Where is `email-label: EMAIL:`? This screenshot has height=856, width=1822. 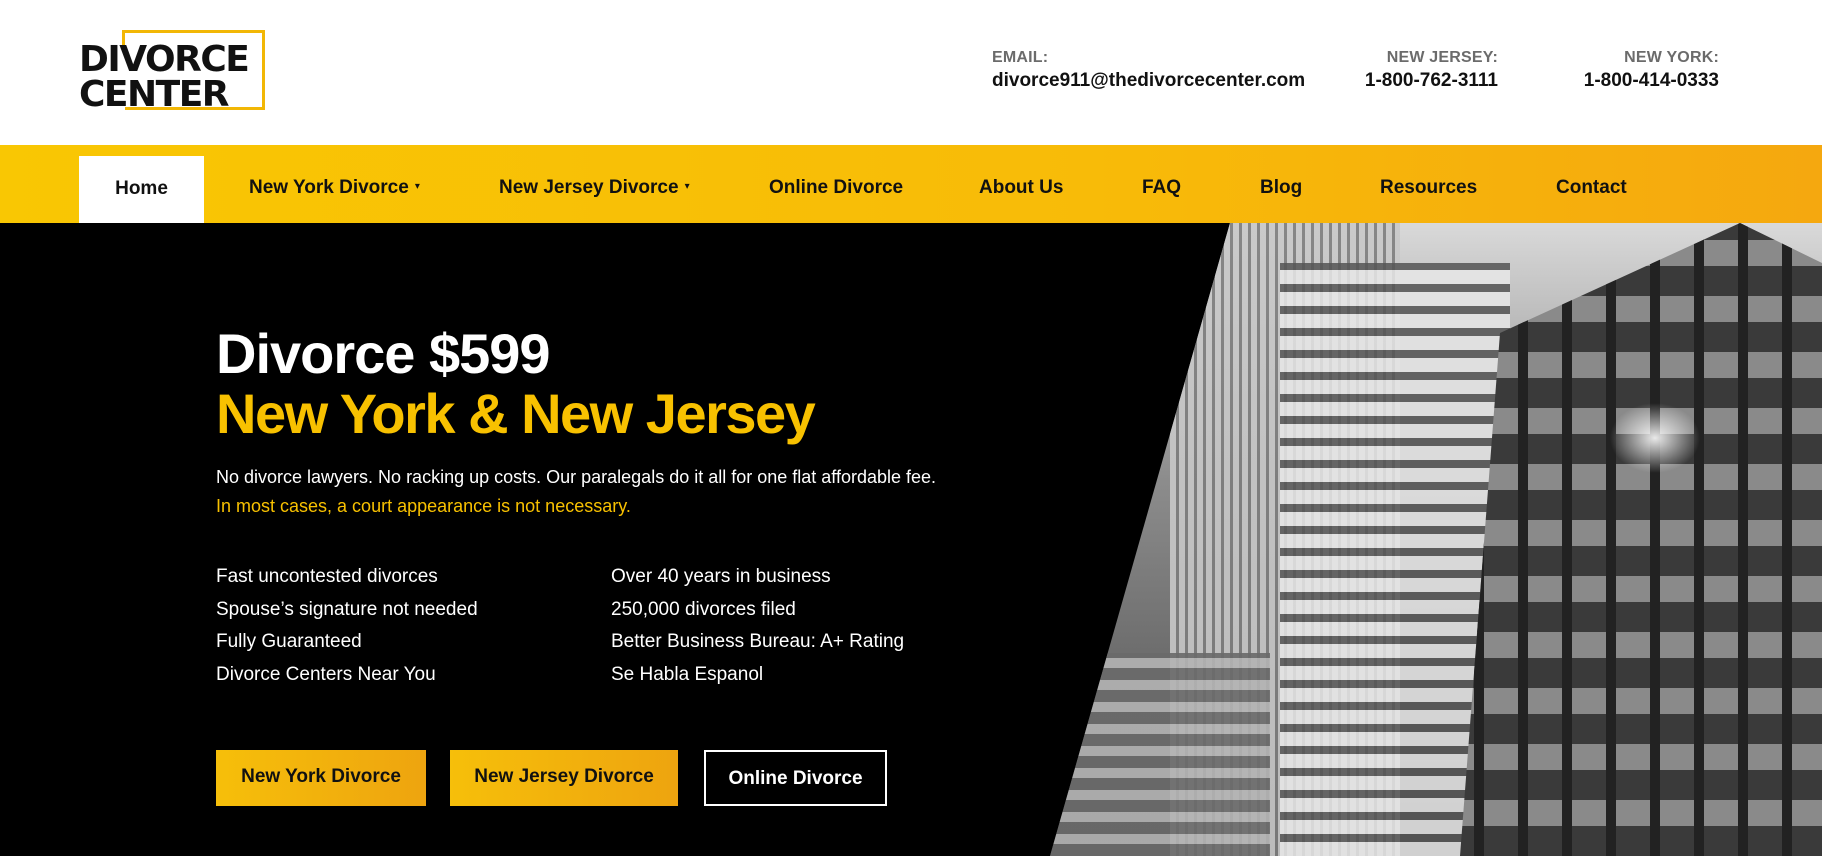
email-label: EMAIL: is located at coordinates (1020, 57).